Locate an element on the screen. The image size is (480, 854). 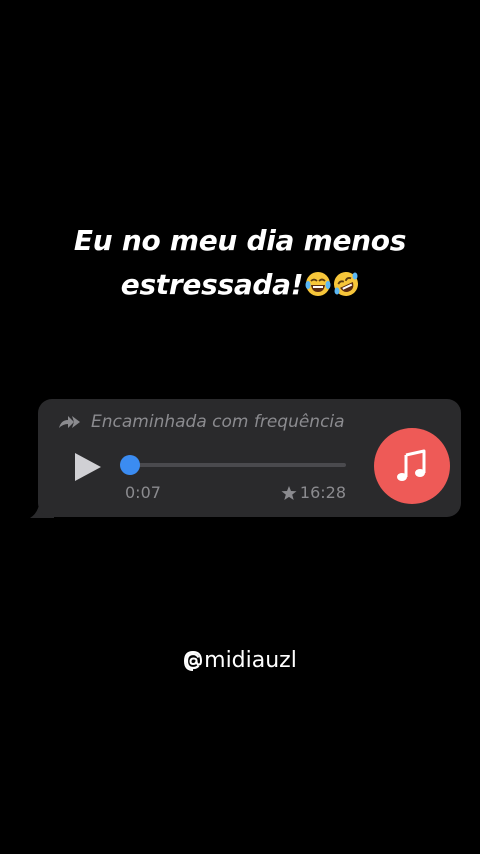
elapsed-time: 0:07 is located at coordinates (143, 492).